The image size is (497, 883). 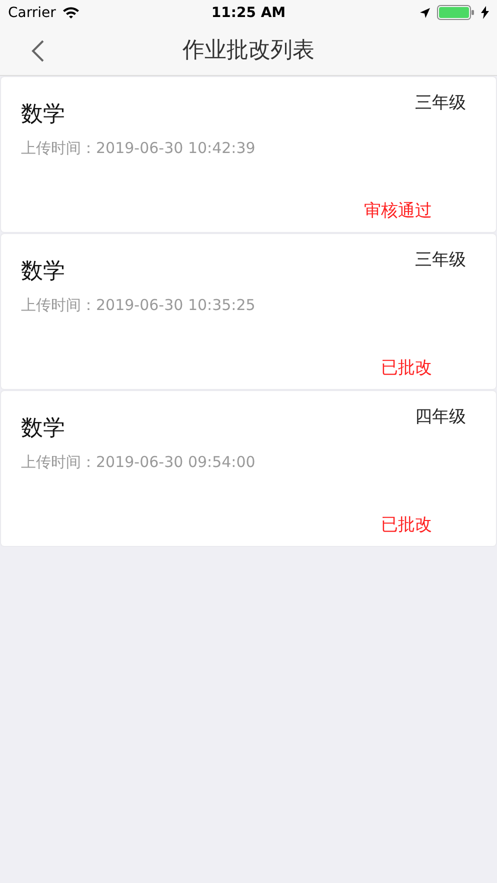 What do you see at coordinates (248, 51) in the screenshot?
I see `page-title: 作业批改列表` at bounding box center [248, 51].